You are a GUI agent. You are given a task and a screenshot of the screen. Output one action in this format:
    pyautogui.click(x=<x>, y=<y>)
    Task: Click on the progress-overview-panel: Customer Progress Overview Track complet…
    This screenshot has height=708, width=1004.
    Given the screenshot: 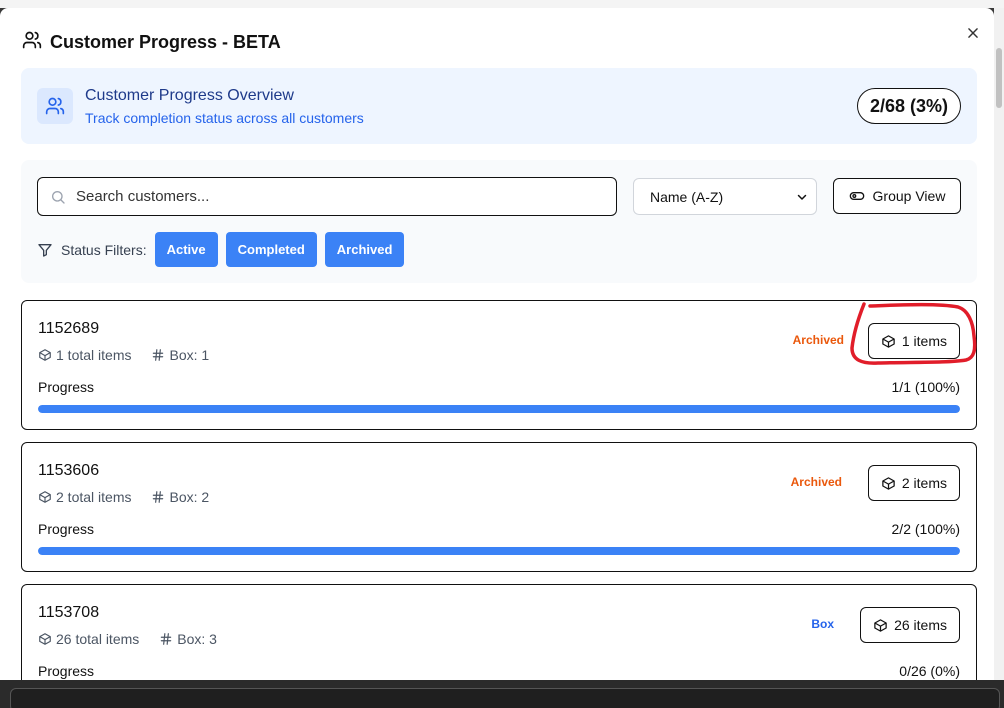 What is the action you would take?
    pyautogui.click(x=499, y=106)
    